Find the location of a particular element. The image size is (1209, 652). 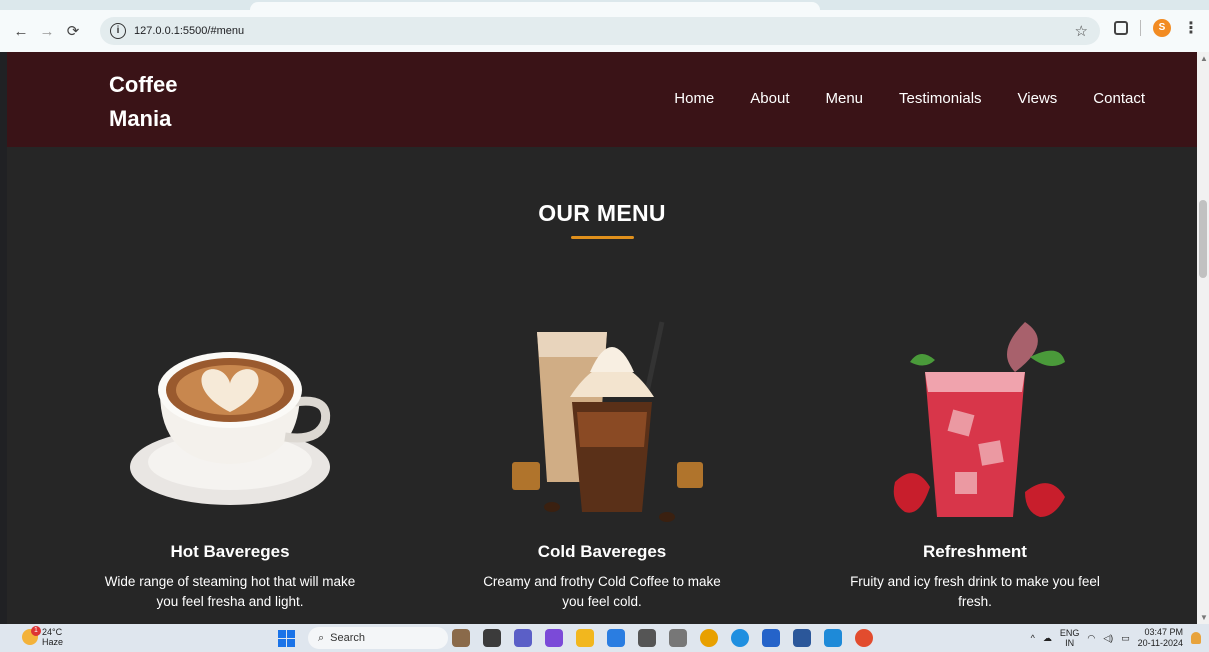

scrollbar-thumb is located at coordinates (1203, 239).